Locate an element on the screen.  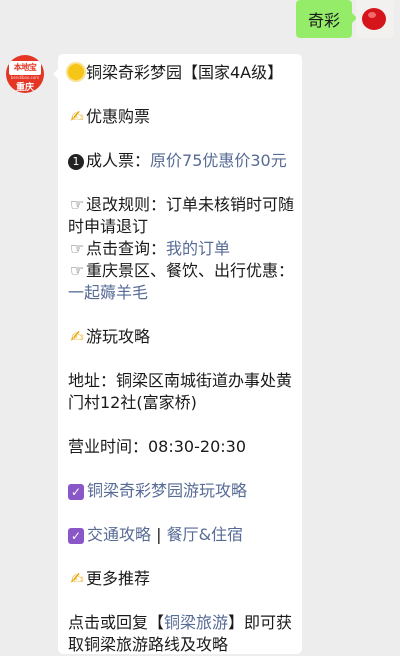
outgoing-message-row: 奇彩 is located at coordinates (200, 21).